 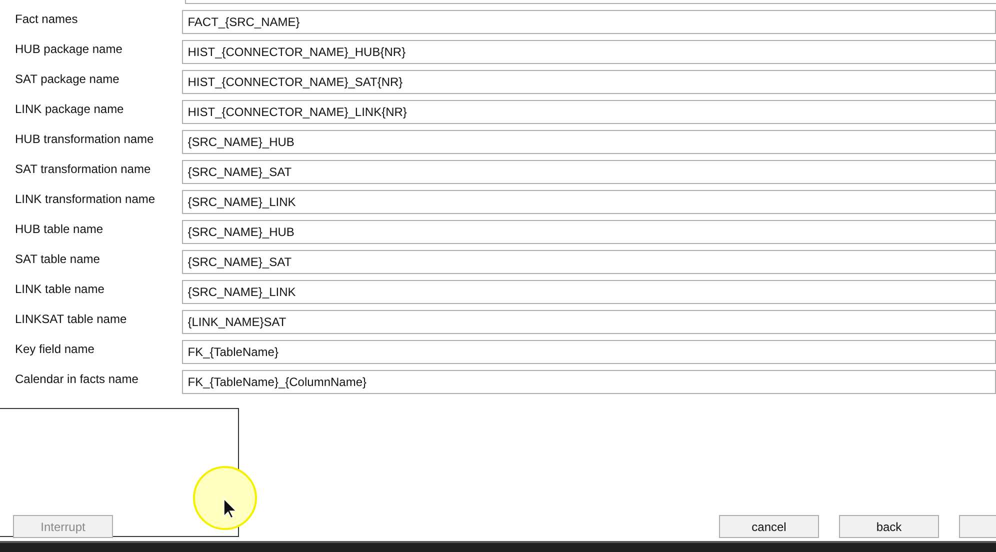 I want to click on field-label: LINK transformation name, so click(x=85, y=199).